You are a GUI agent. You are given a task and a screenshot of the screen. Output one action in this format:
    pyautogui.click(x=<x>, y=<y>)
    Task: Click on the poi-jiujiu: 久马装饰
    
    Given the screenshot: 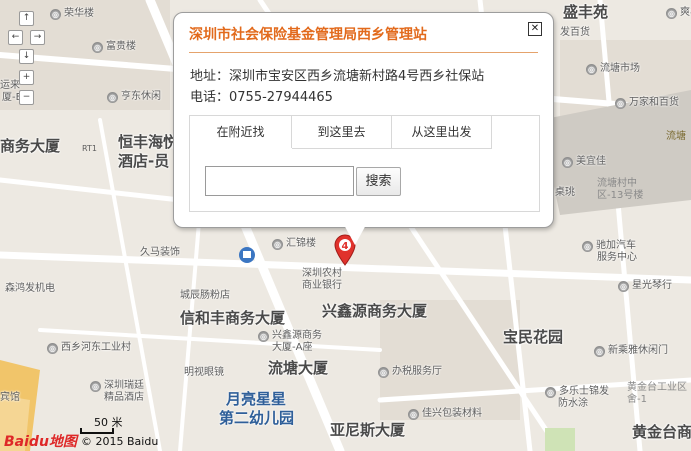 What is the action you would take?
    pyautogui.click(x=160, y=252)
    